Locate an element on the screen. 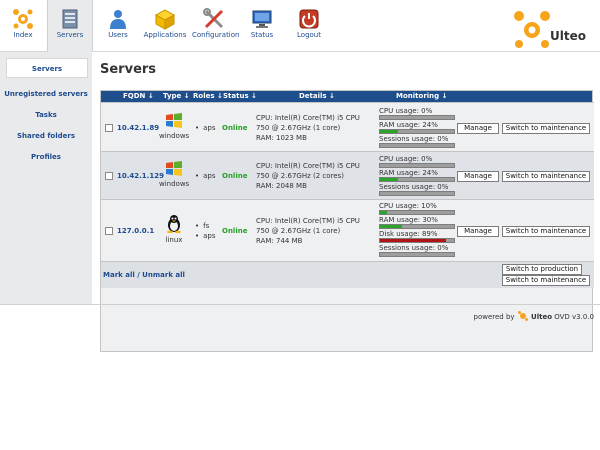 This screenshot has height=450, width=600. nav-logout-label: Logout is located at coordinates (309, 35).